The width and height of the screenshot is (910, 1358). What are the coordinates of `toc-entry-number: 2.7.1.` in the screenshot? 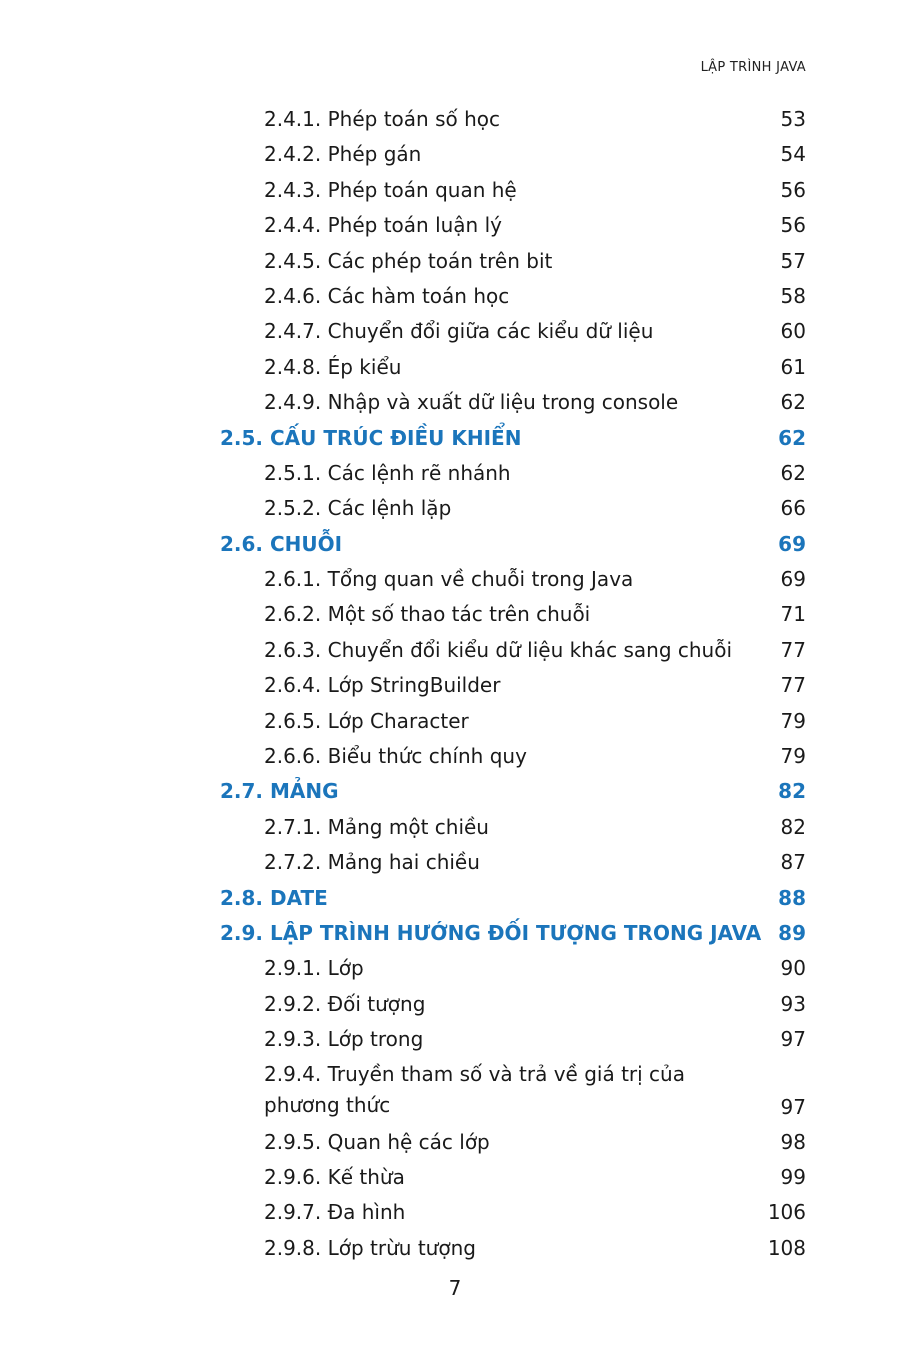 It's located at (293, 826).